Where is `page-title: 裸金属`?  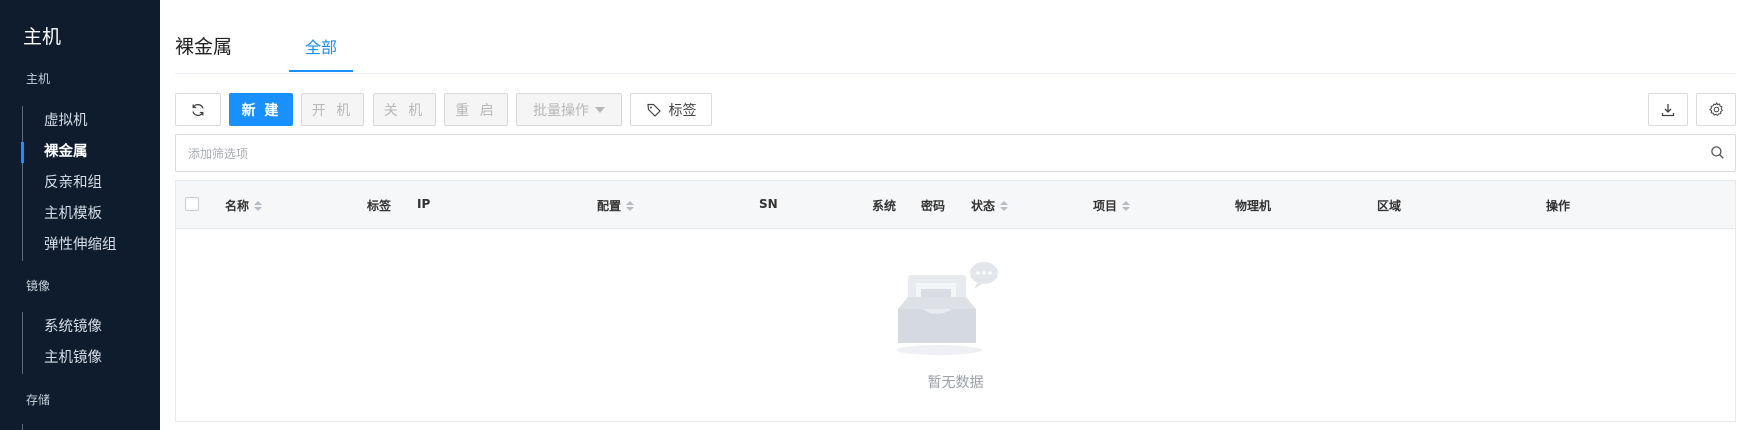 page-title: 裸金属 is located at coordinates (204, 47).